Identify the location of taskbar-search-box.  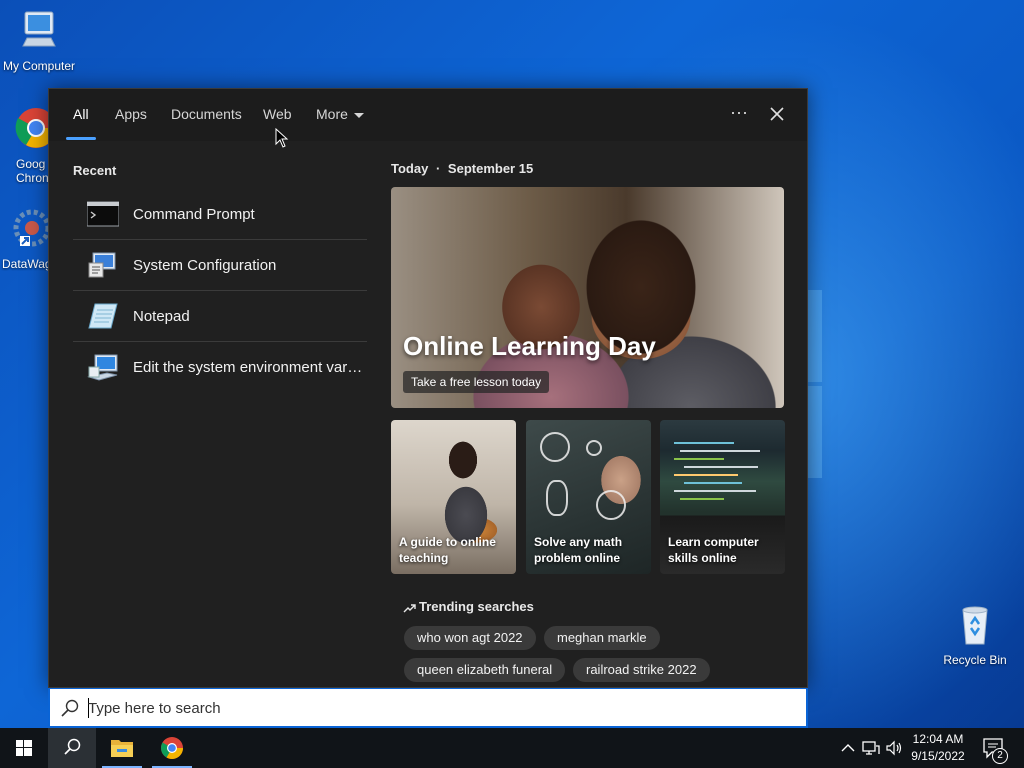
(428, 708).